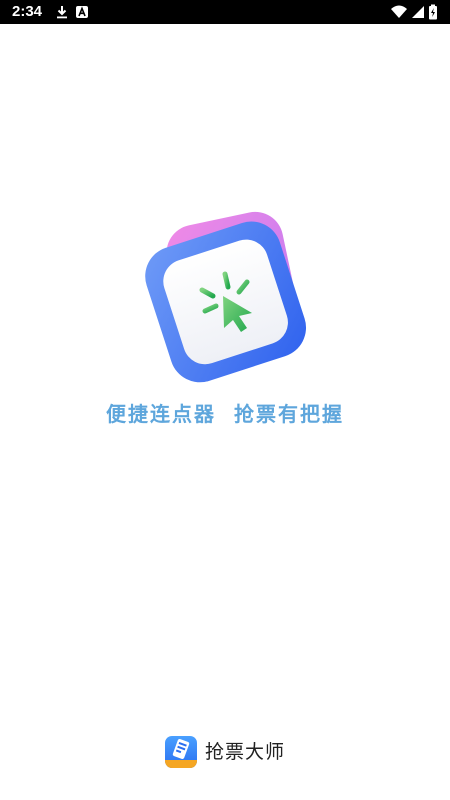 This screenshot has width=450, height=800. What do you see at coordinates (244, 752) in the screenshot?
I see `app-name: 抢票大师` at bounding box center [244, 752].